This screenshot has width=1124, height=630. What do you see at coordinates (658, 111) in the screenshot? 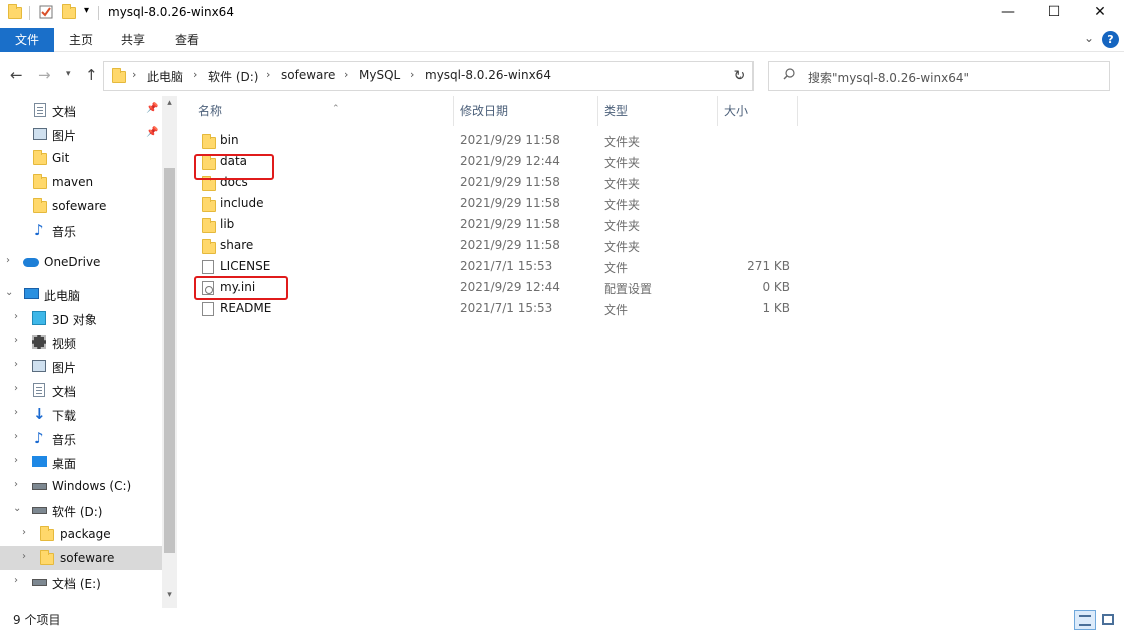
I see `column-header-type: 类型` at bounding box center [658, 111].